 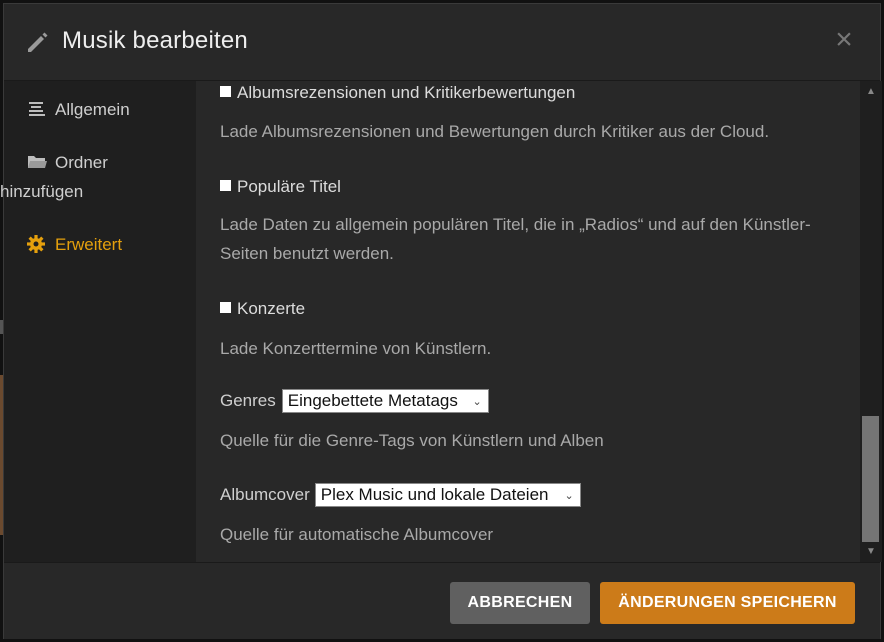 What do you see at coordinates (265, 494) in the screenshot?
I see `album-art-label: Albumcover` at bounding box center [265, 494].